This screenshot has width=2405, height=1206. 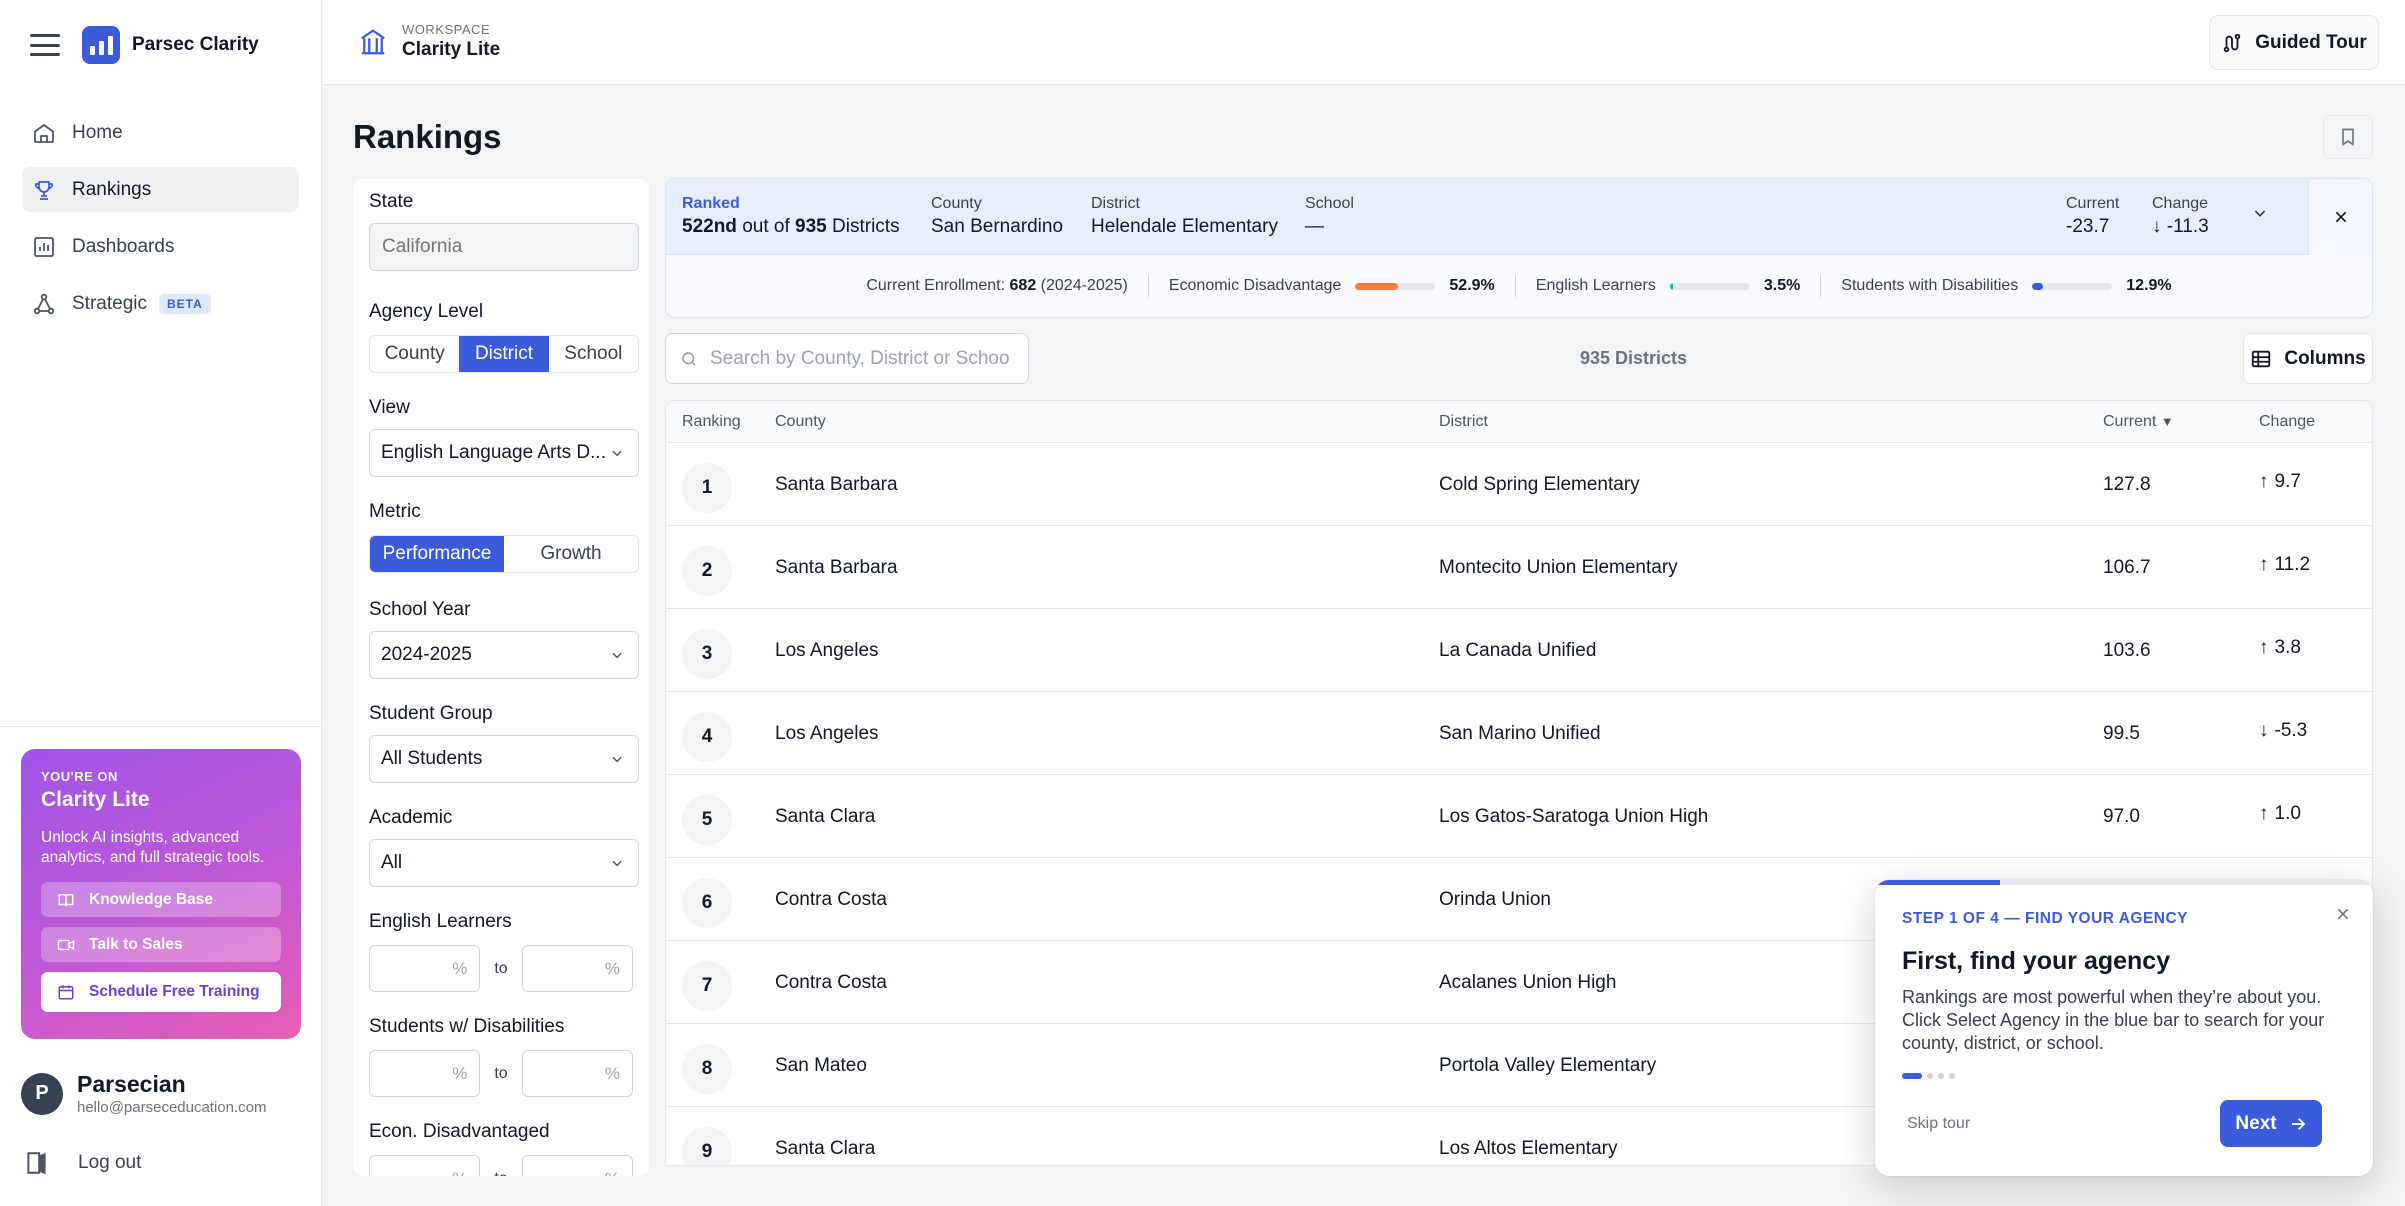 I want to click on ranked-label: Ranked, so click(x=711, y=203).